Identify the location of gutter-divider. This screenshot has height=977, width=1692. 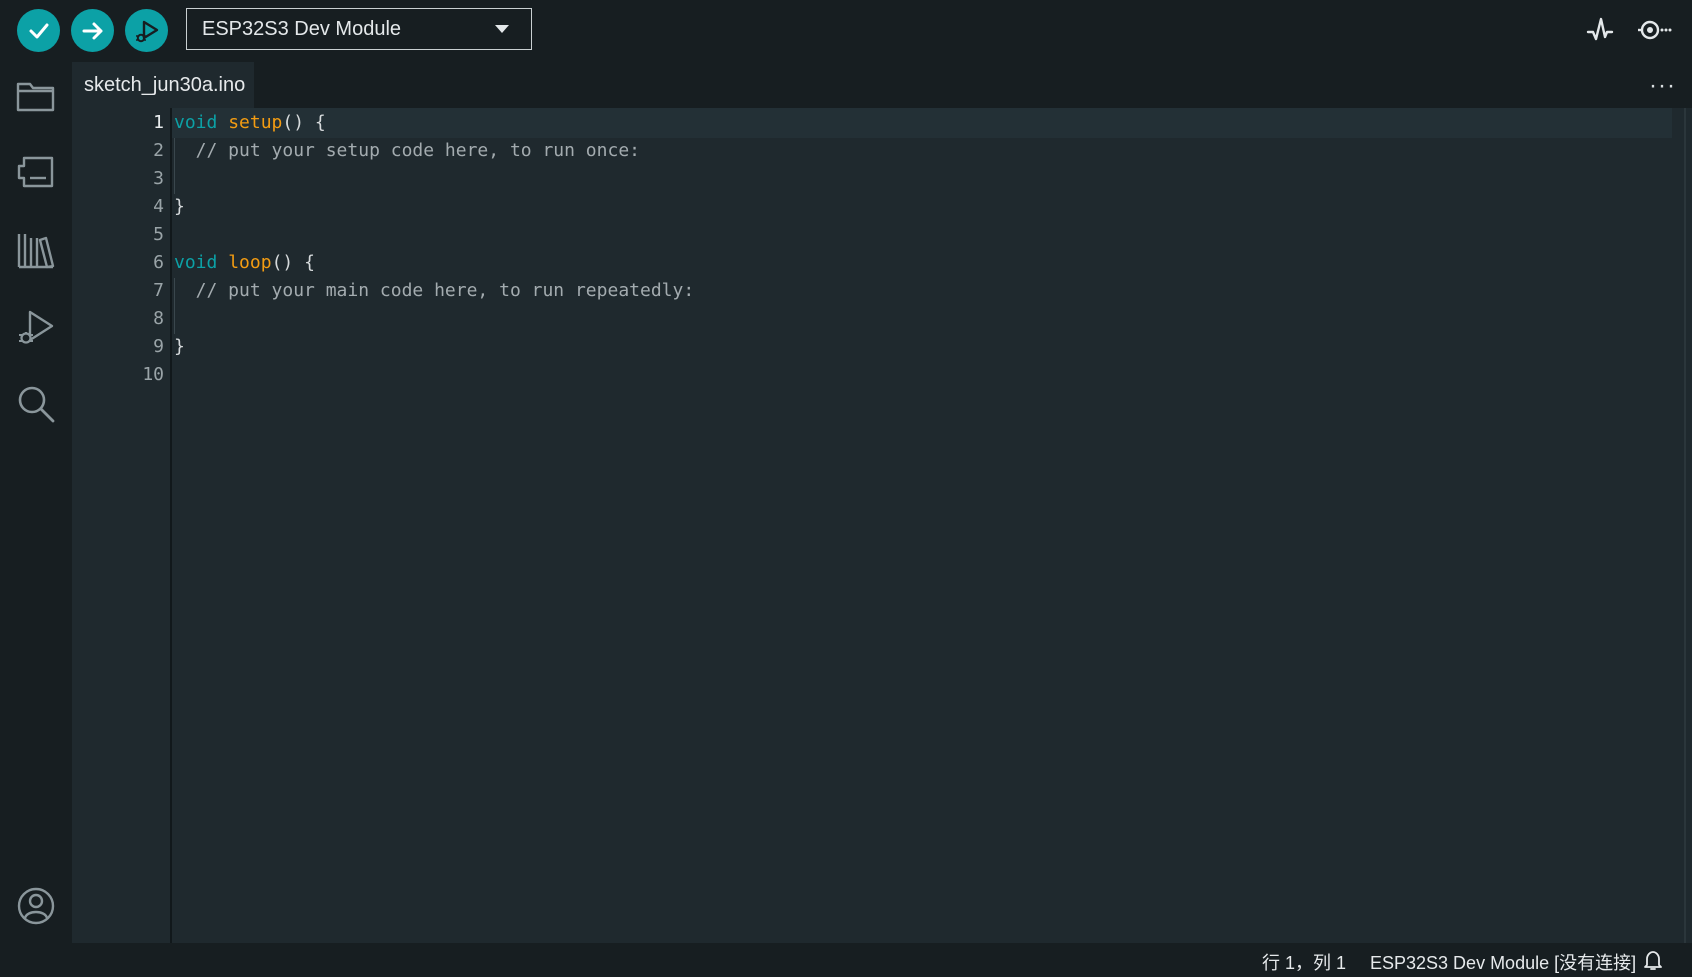
(171, 525).